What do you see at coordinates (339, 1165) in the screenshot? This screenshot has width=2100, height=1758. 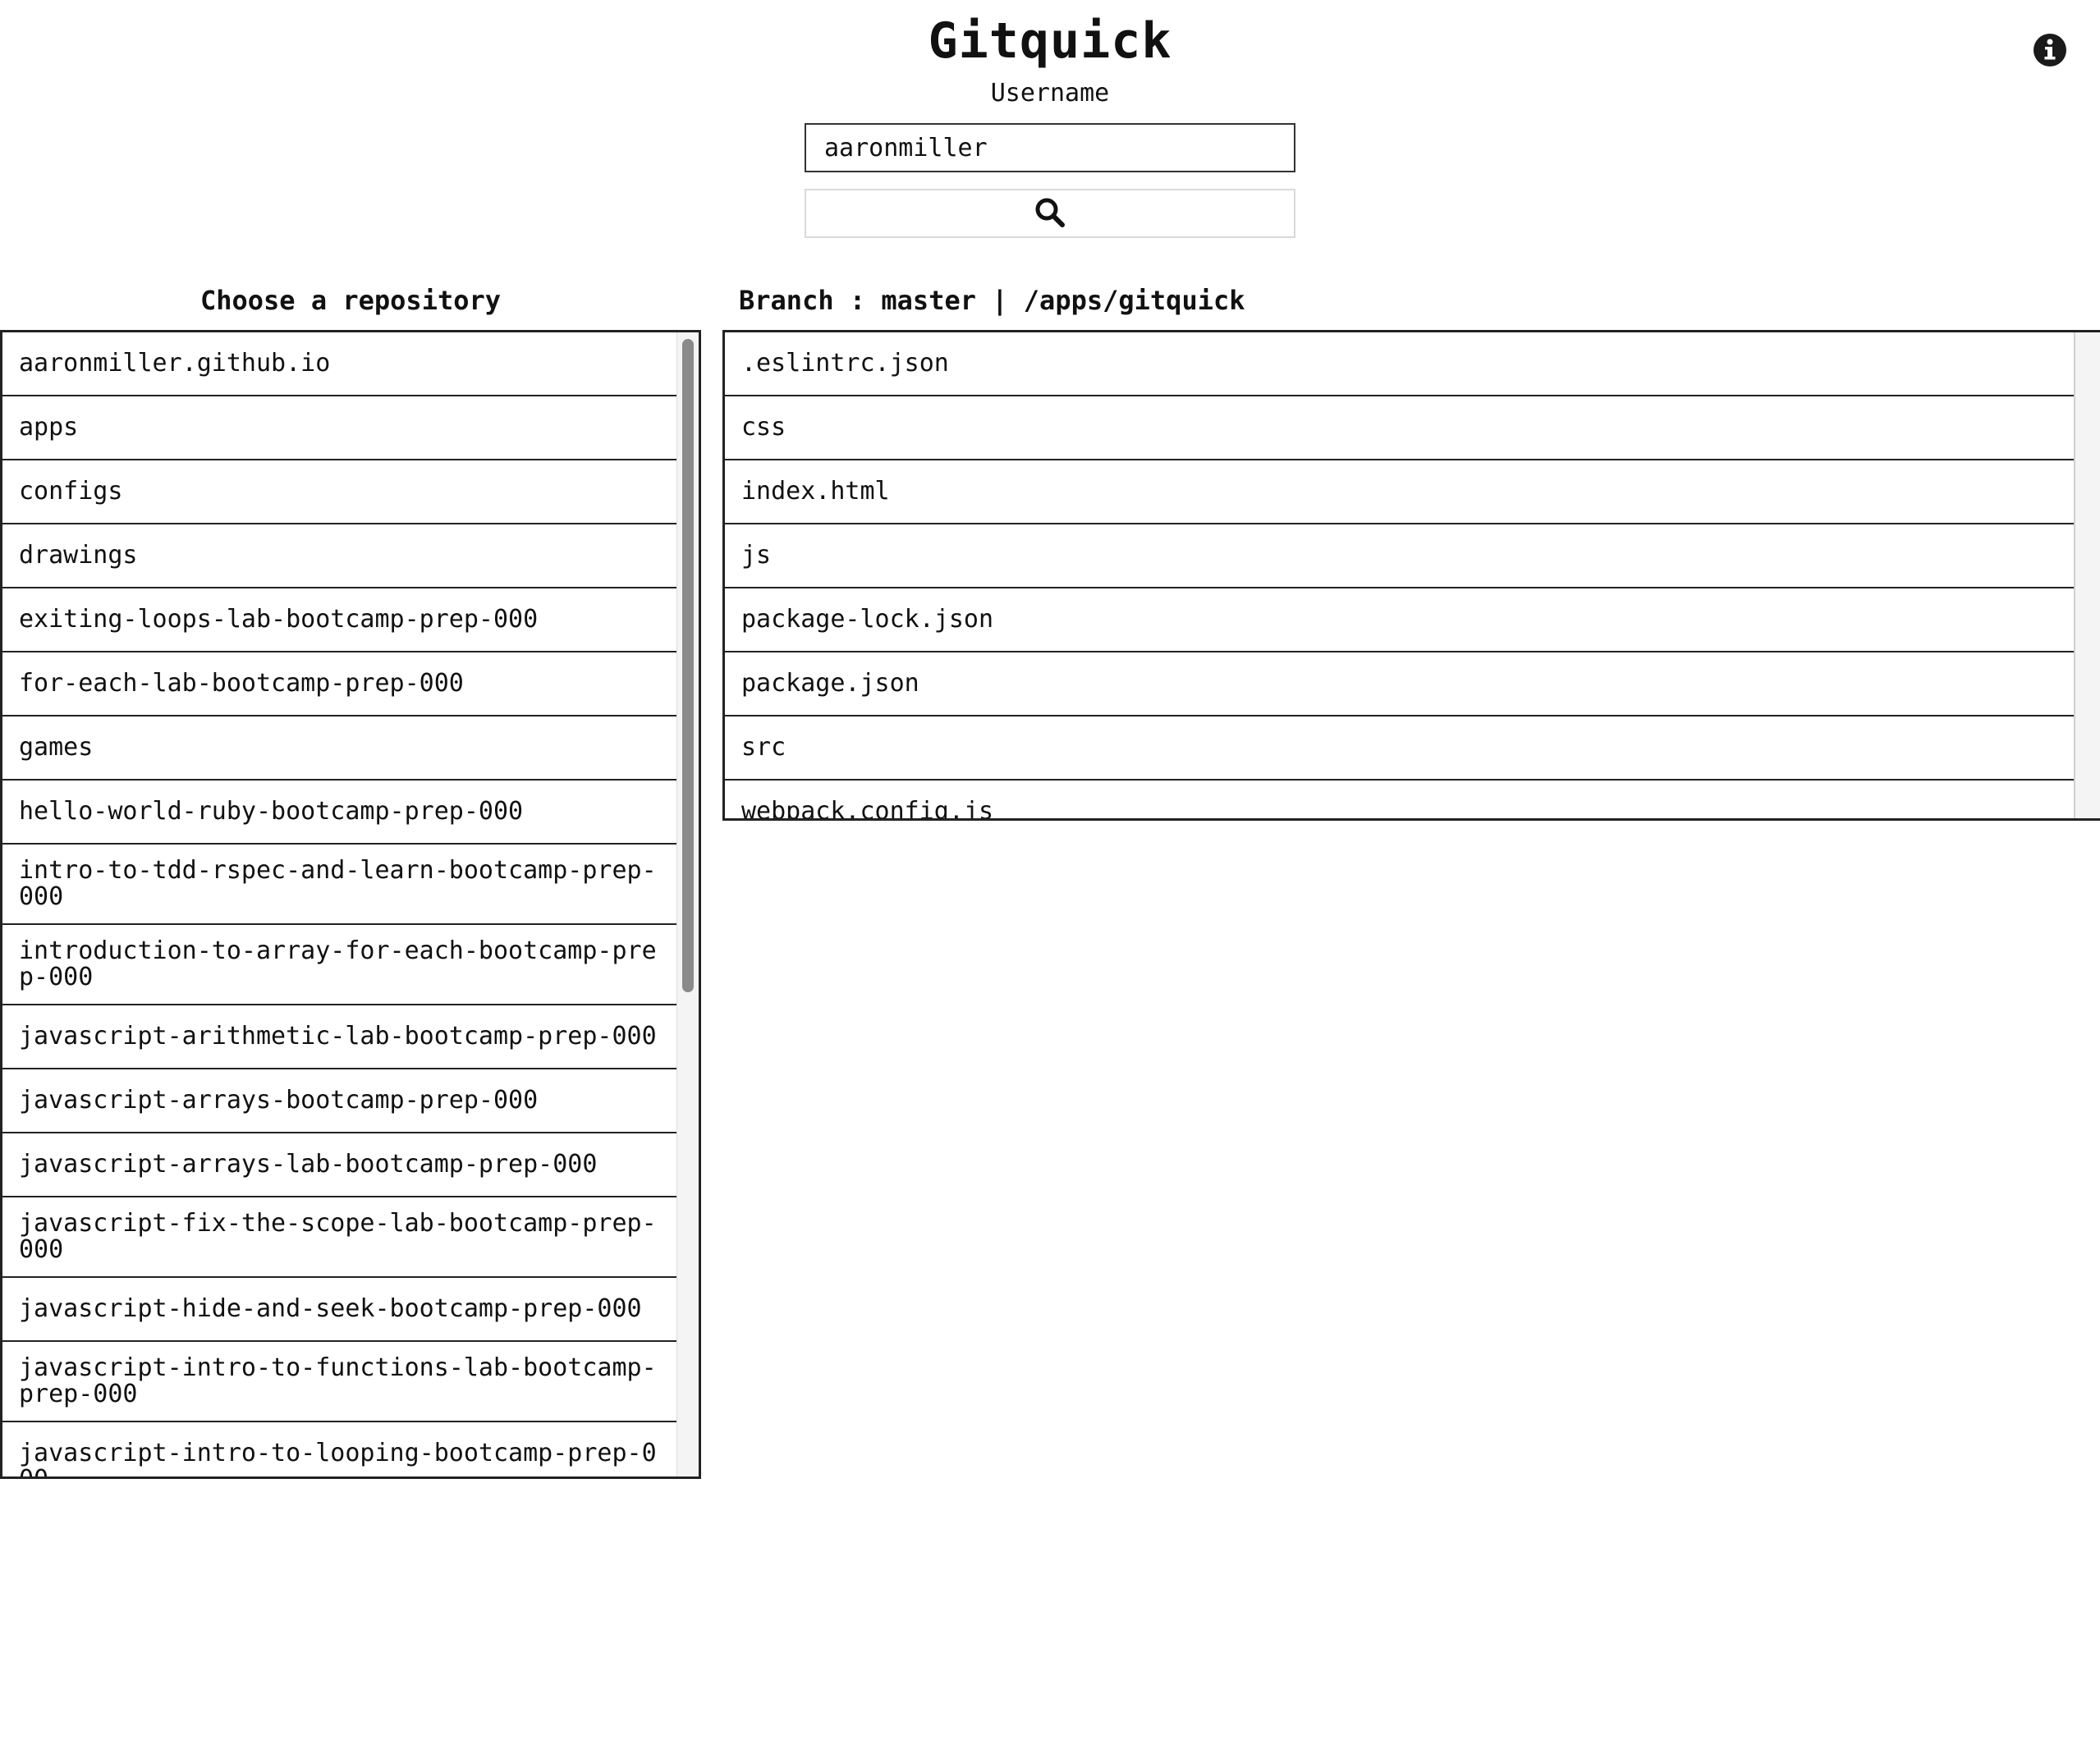 I see `repository-item: javascript-arrays-lab-bootcamp-prep-000` at bounding box center [339, 1165].